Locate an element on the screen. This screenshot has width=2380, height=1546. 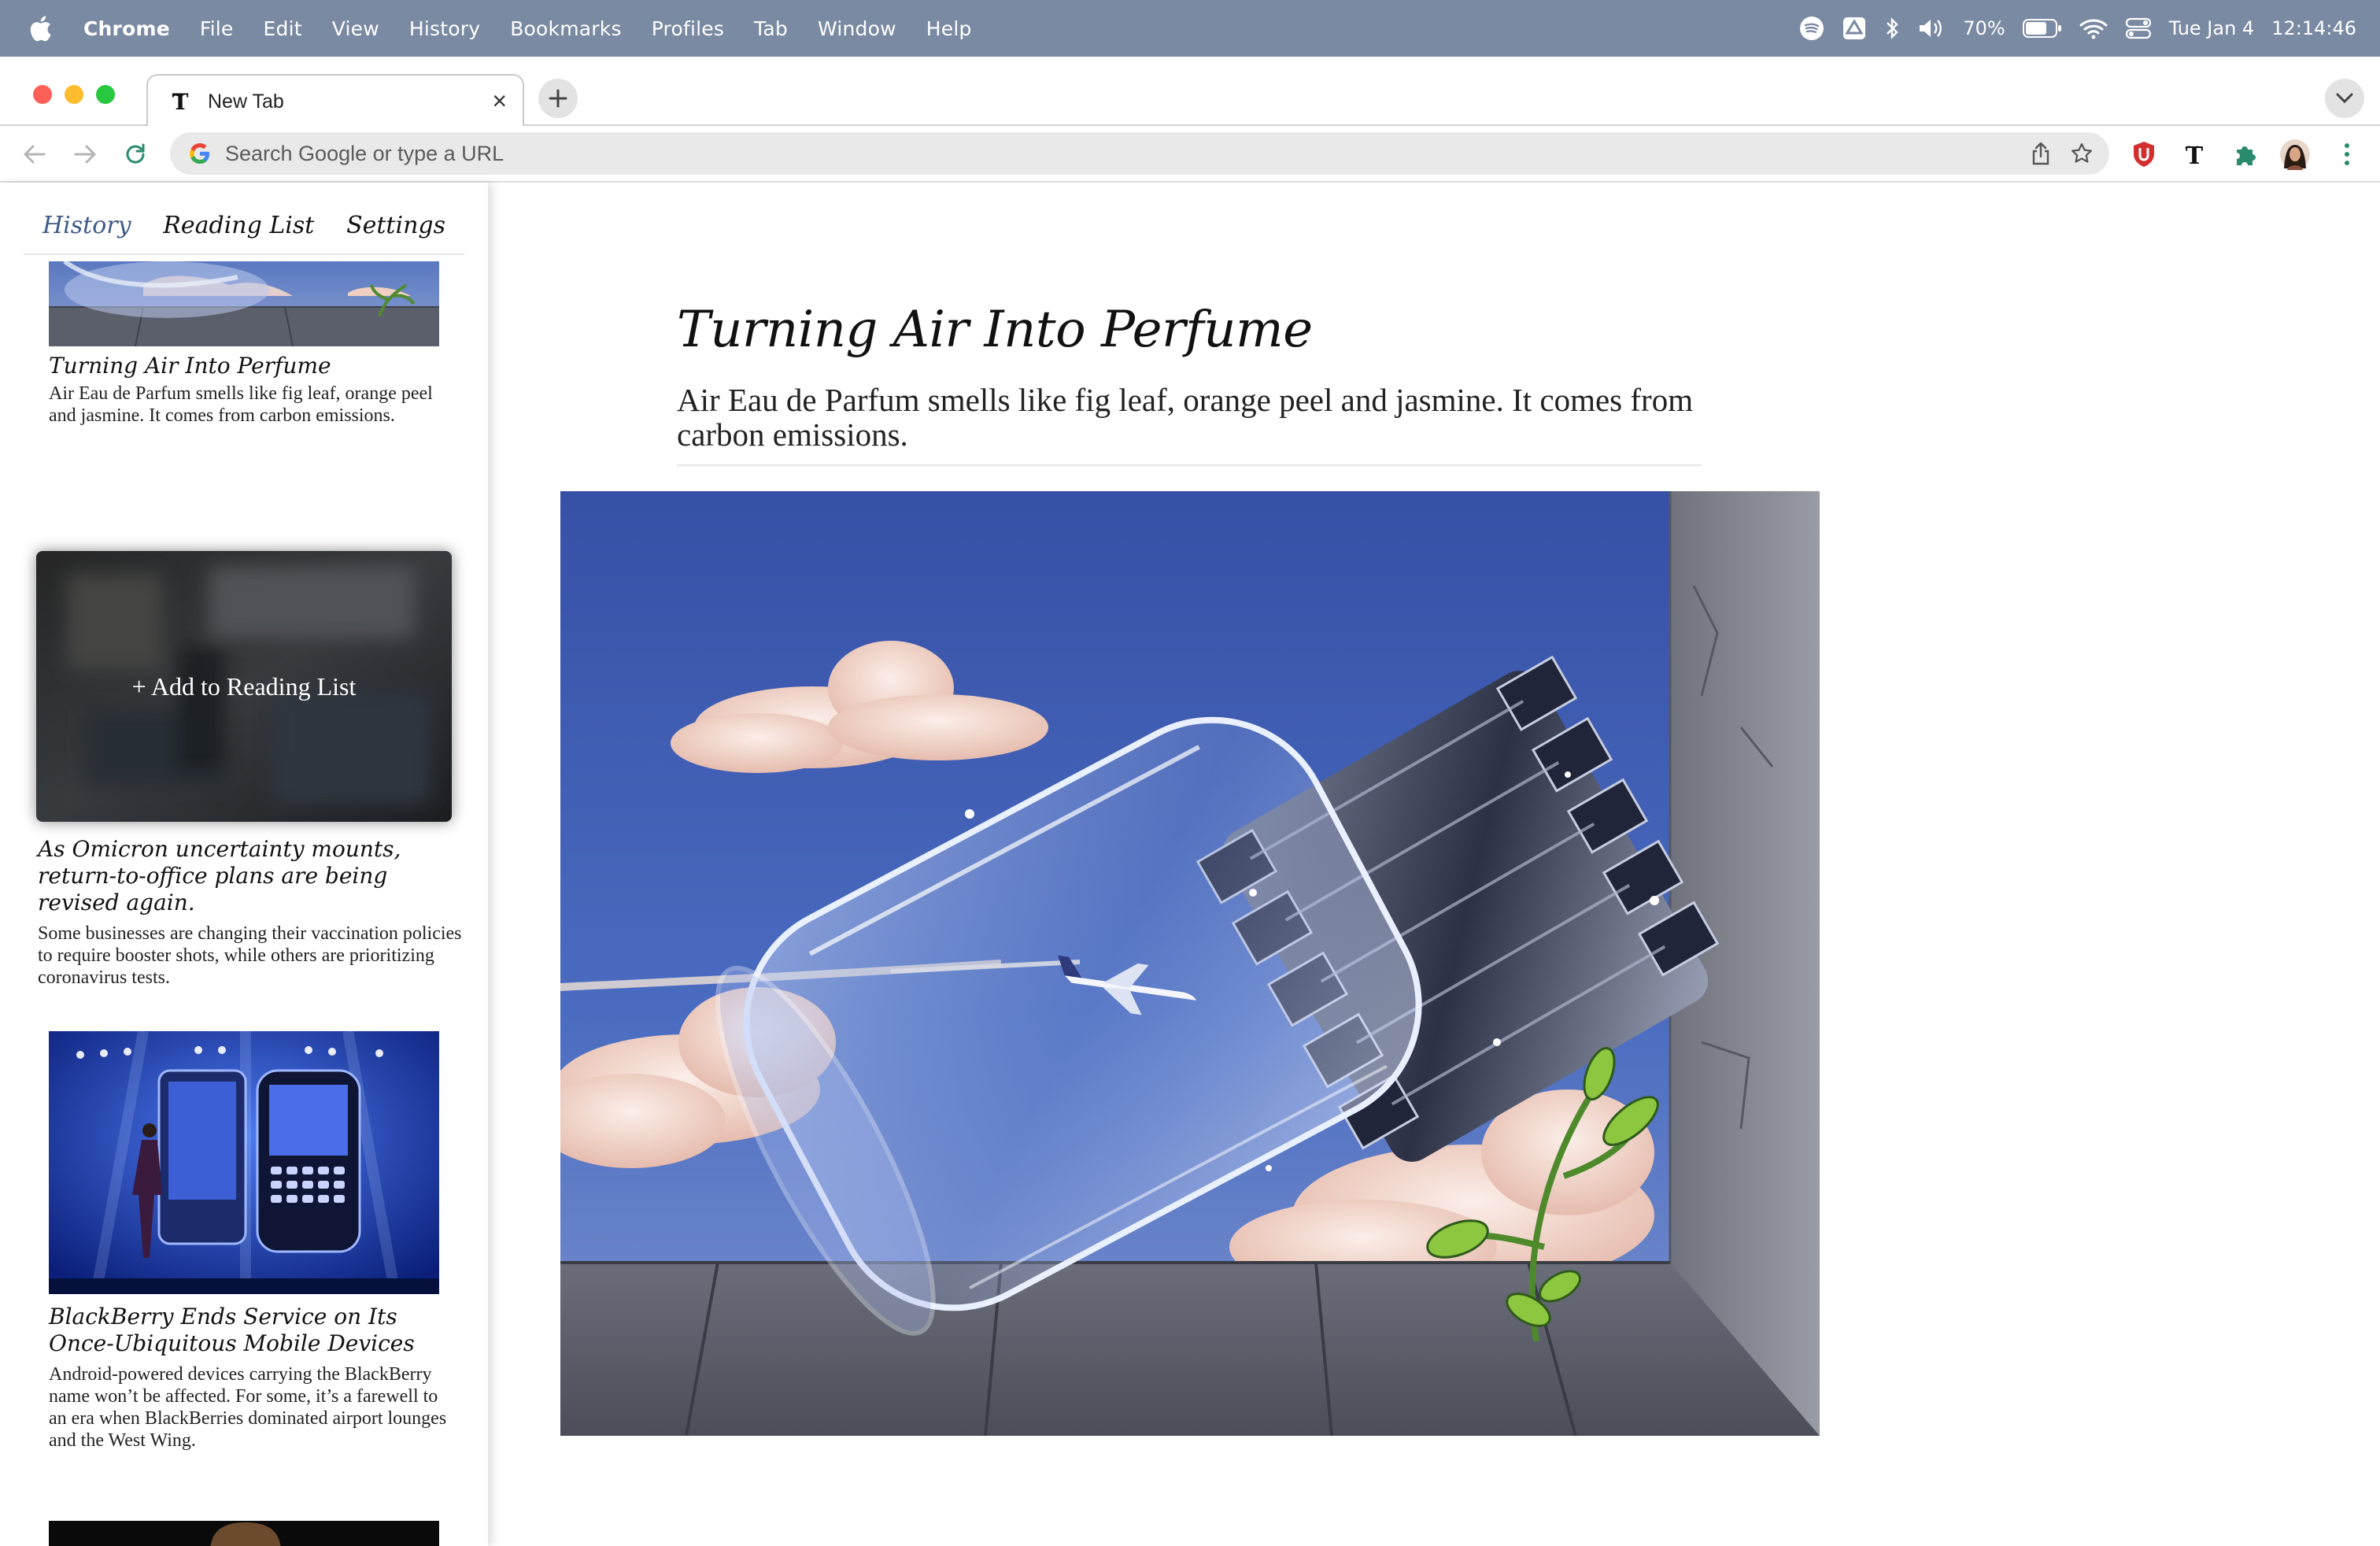
apple-icon is located at coordinates (40, 28).